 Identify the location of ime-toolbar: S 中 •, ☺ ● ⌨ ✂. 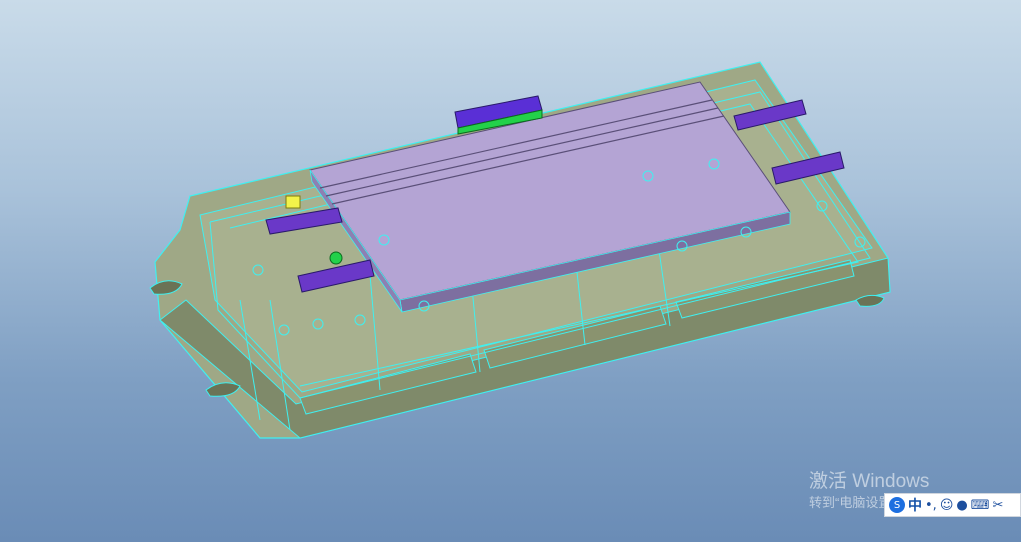
(952, 505).